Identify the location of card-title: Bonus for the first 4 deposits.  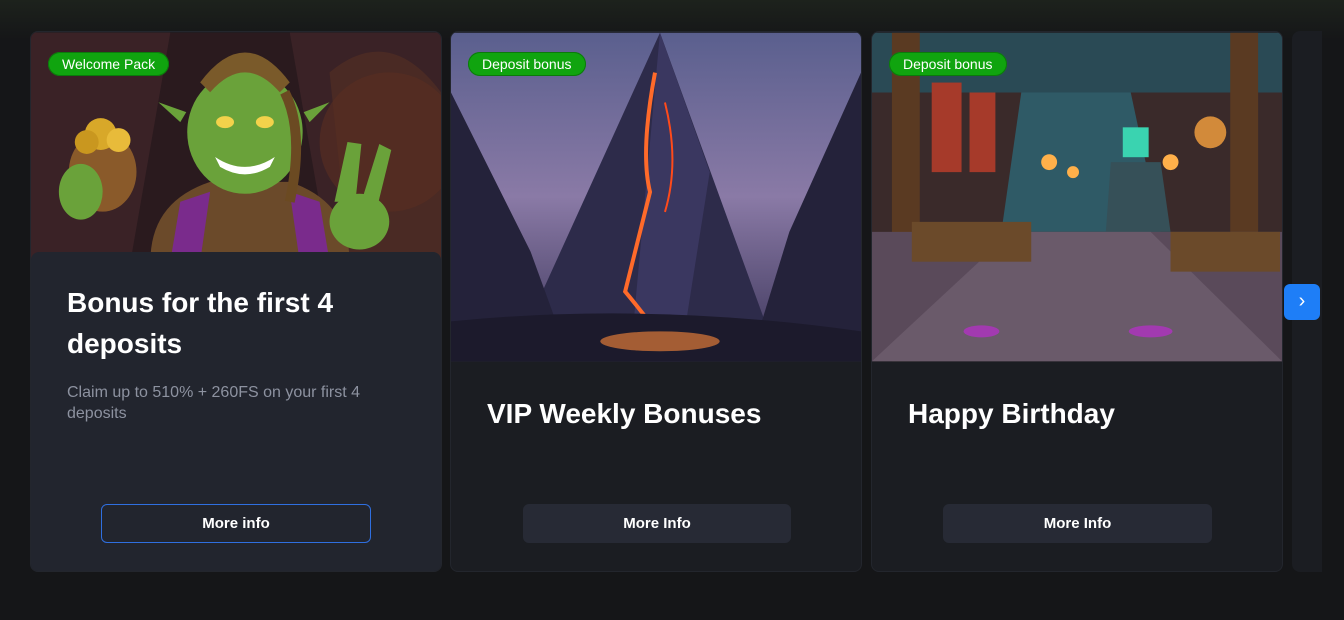
(200, 323).